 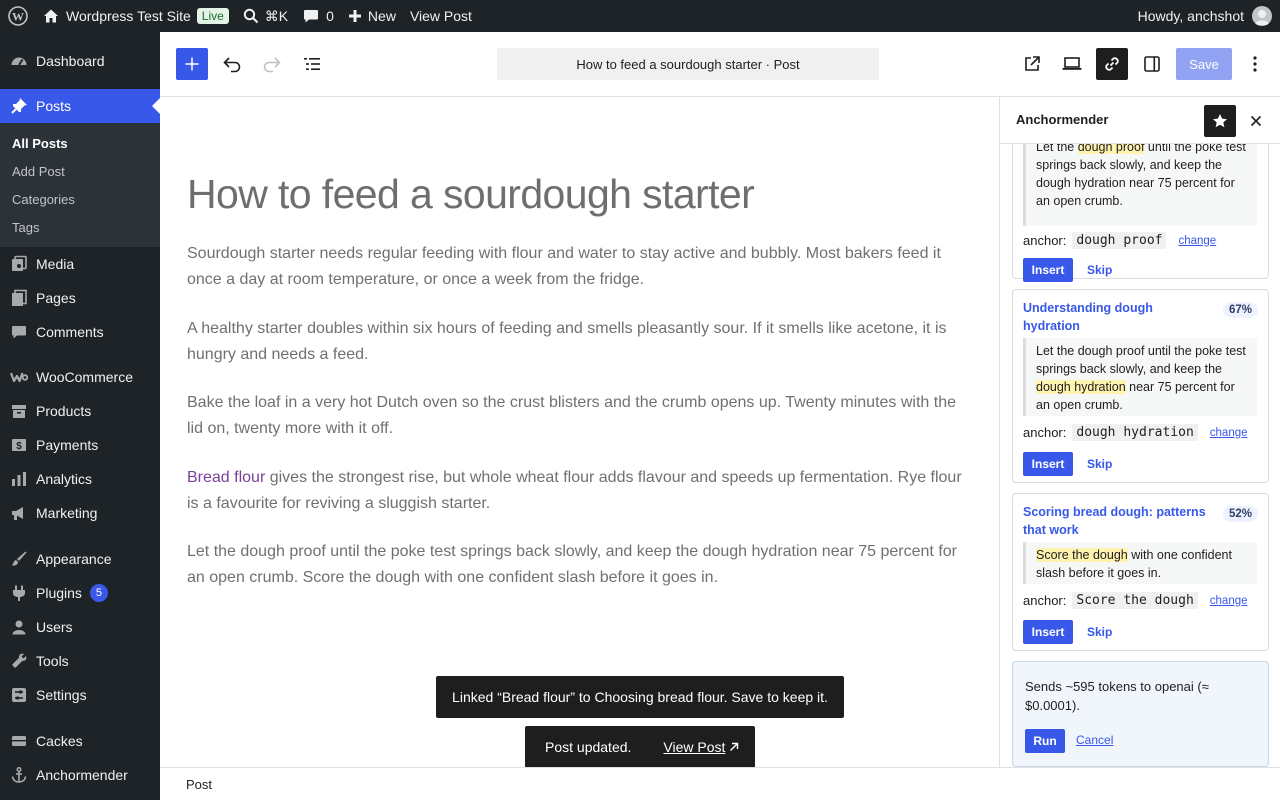 What do you see at coordinates (312, 64) in the screenshot?
I see `document-overview-button` at bounding box center [312, 64].